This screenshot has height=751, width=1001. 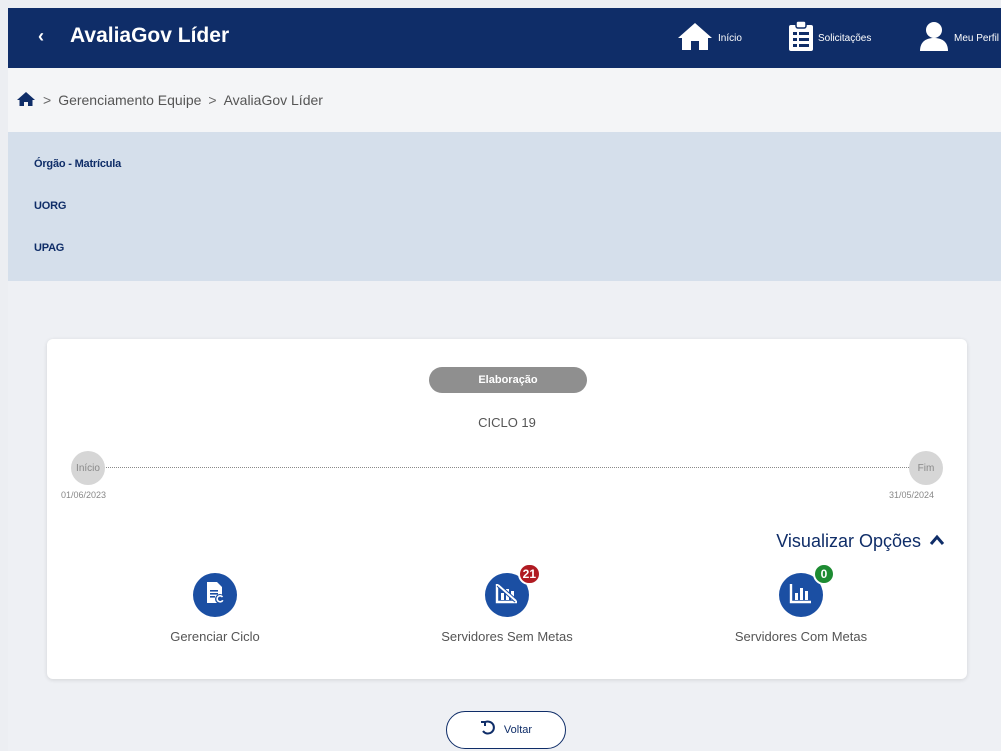 I want to click on gerenciar-ciclo-button: Gerenciar Ciclo, so click(x=215, y=608).